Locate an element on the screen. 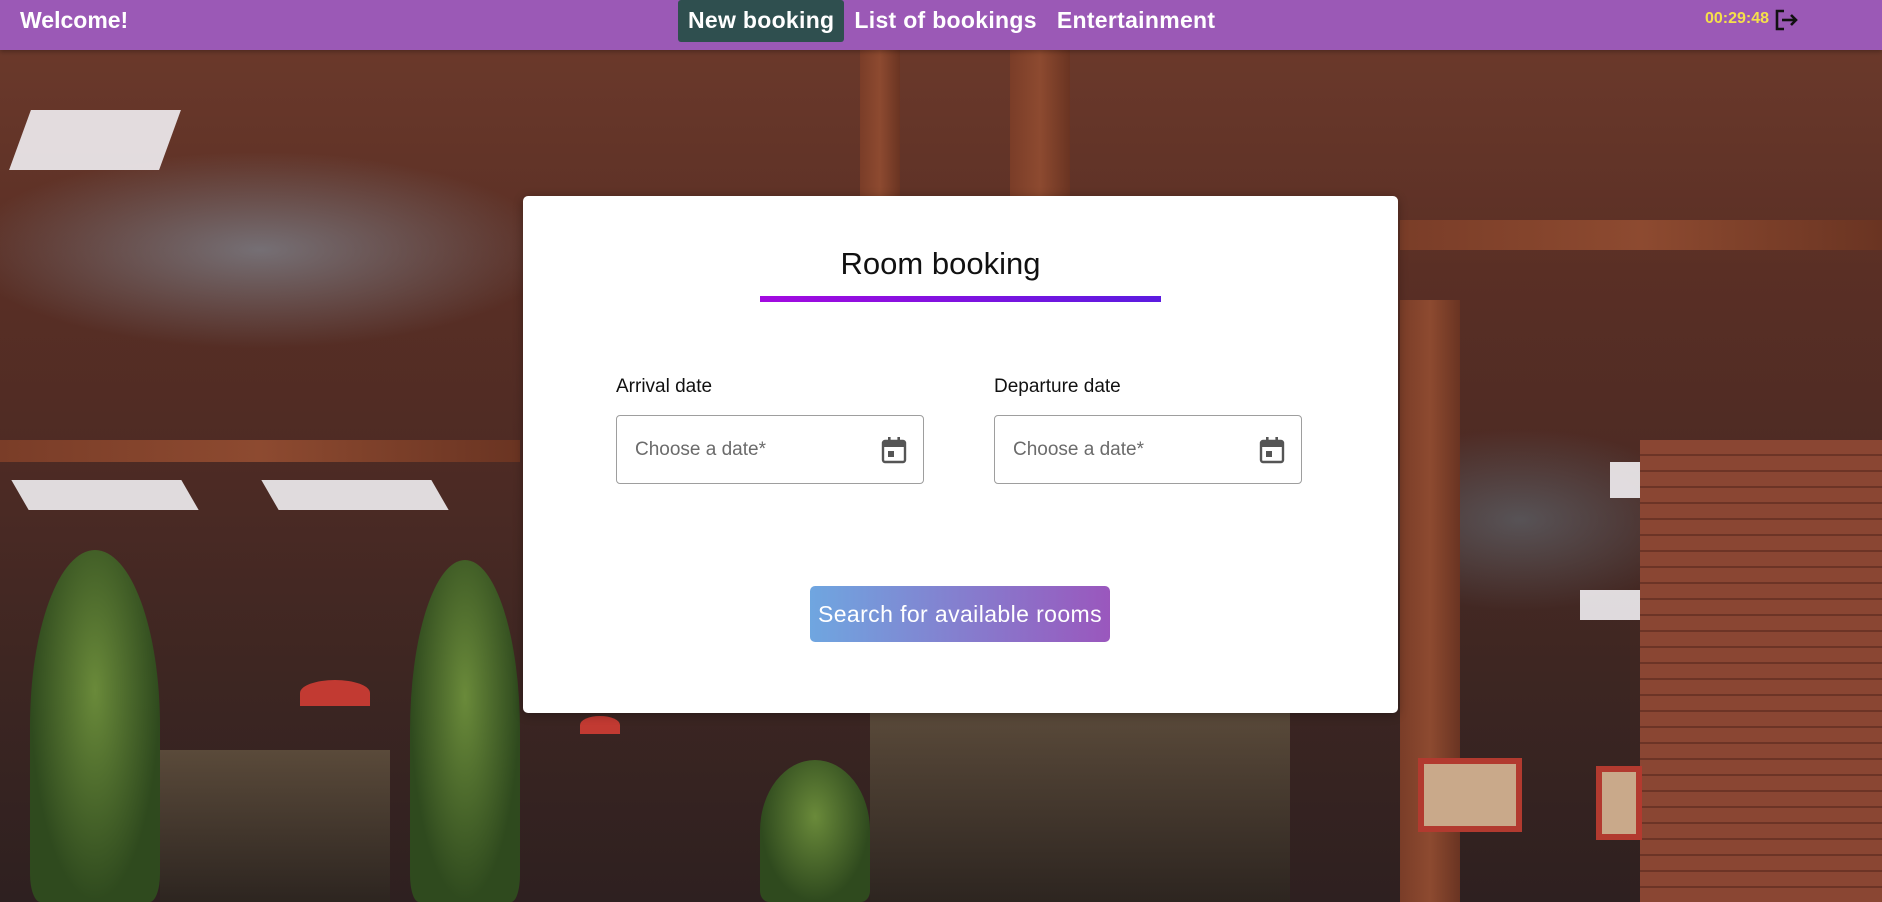  departure-date-field is located at coordinates (1148, 449).